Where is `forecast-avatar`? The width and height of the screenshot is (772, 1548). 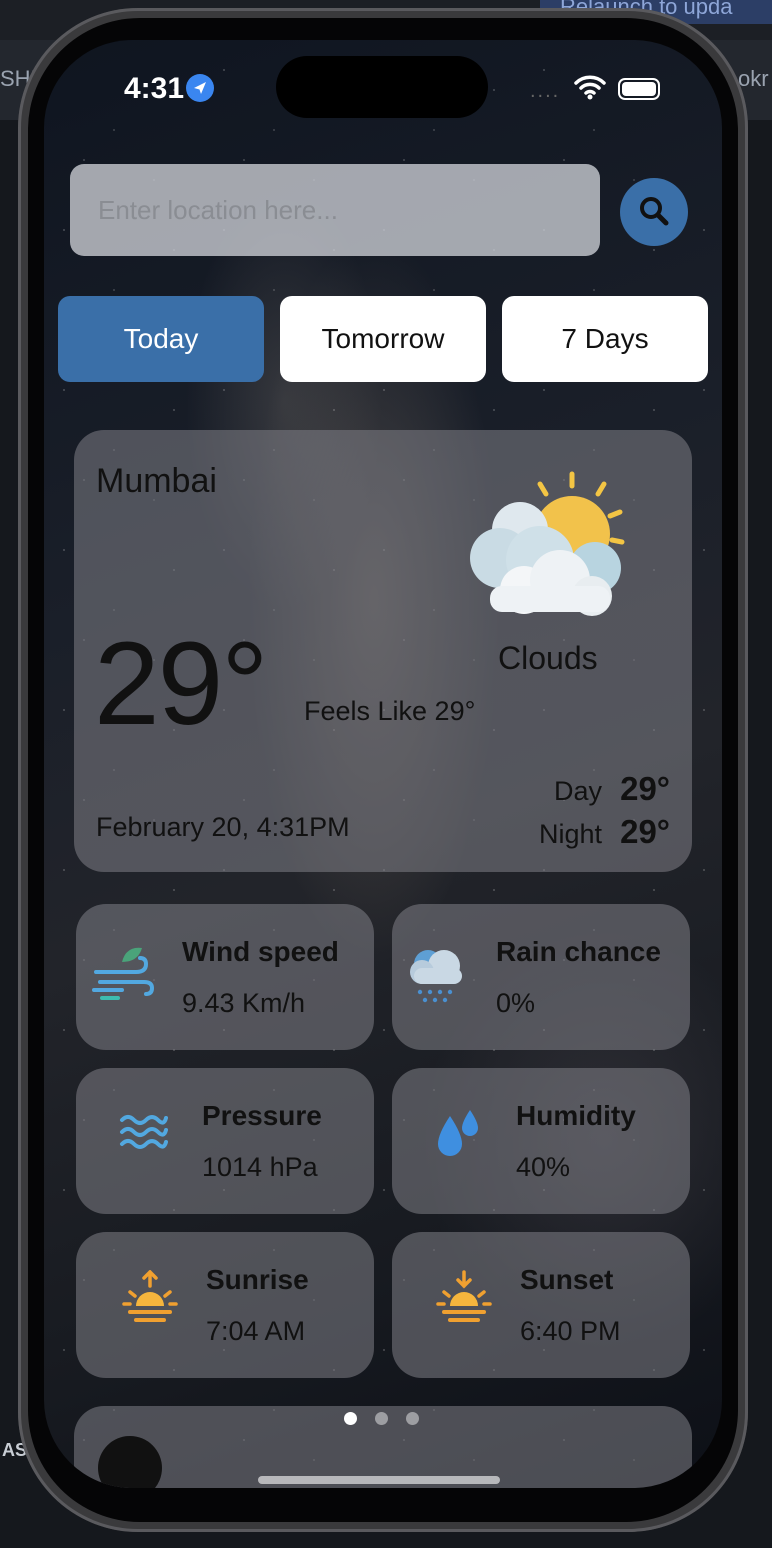
forecast-avatar is located at coordinates (130, 1462).